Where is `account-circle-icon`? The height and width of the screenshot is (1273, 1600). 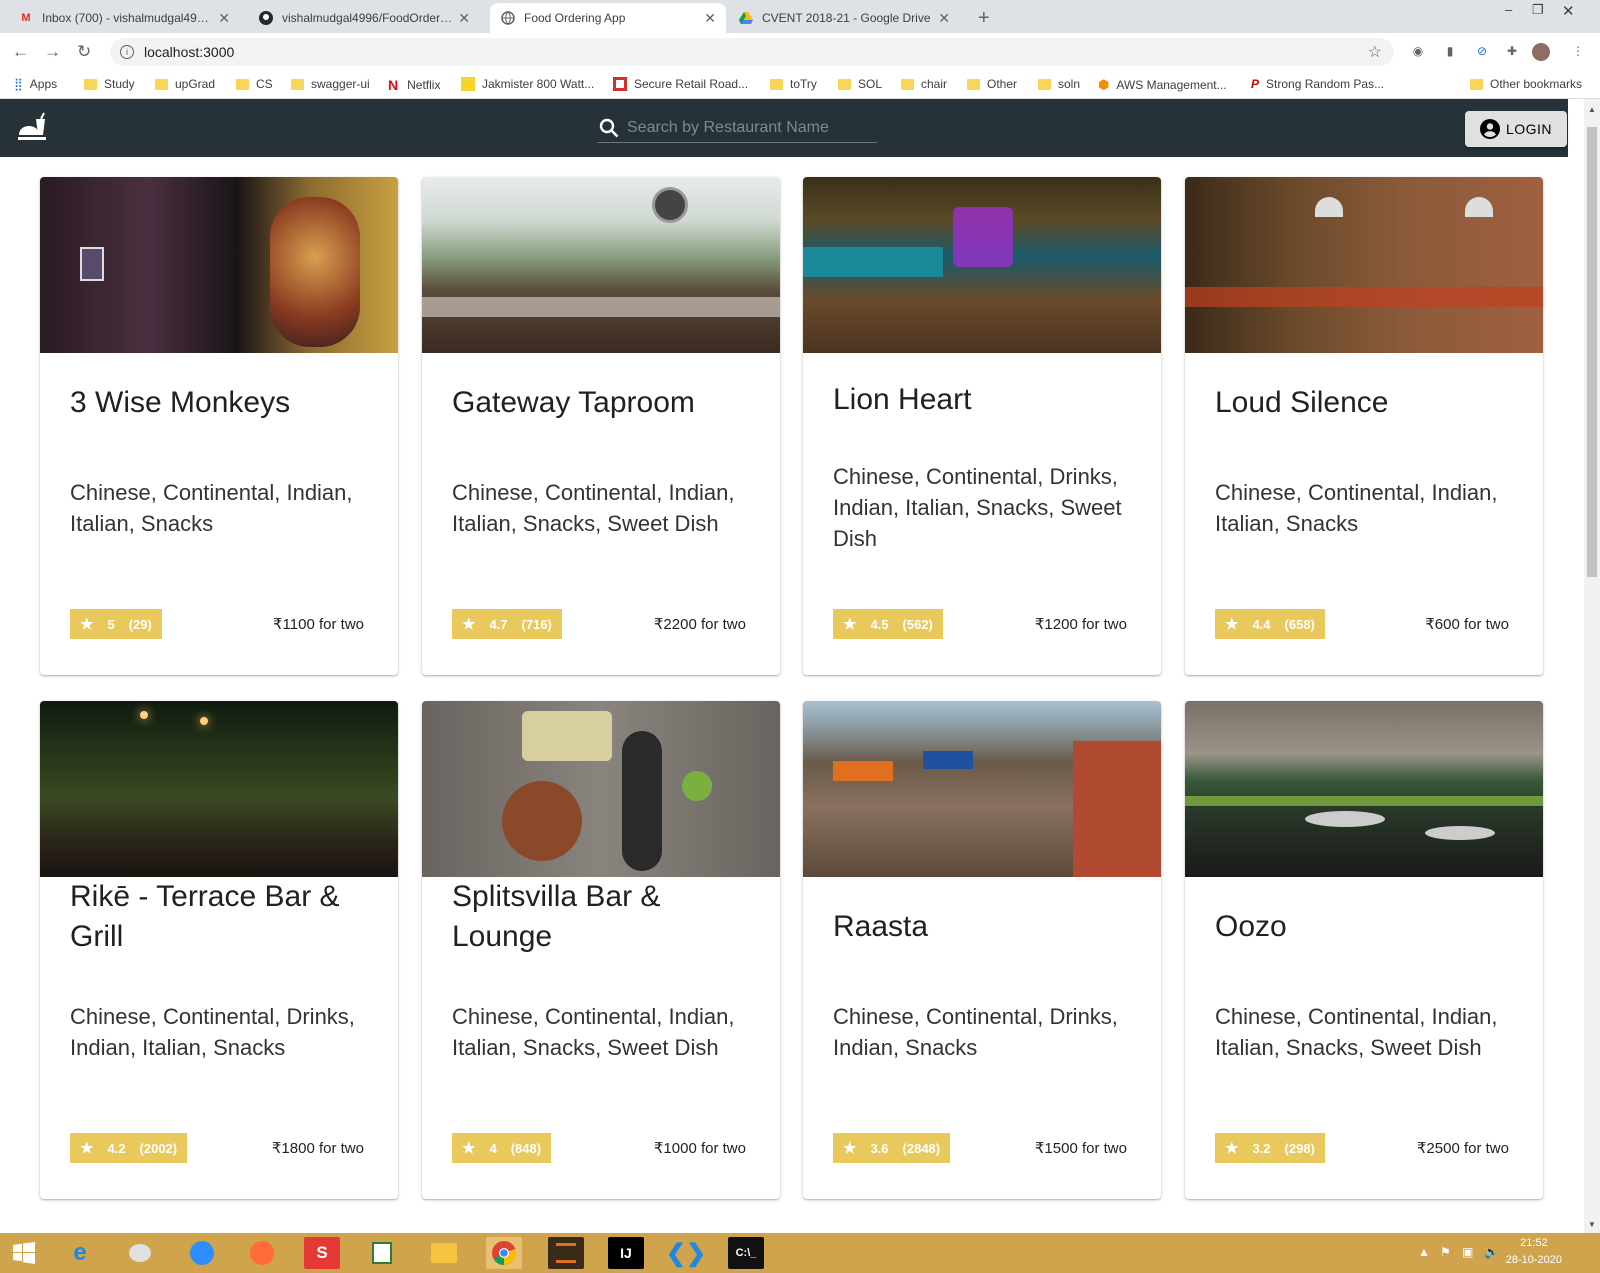
account-circle-icon is located at coordinates (1489, 129).